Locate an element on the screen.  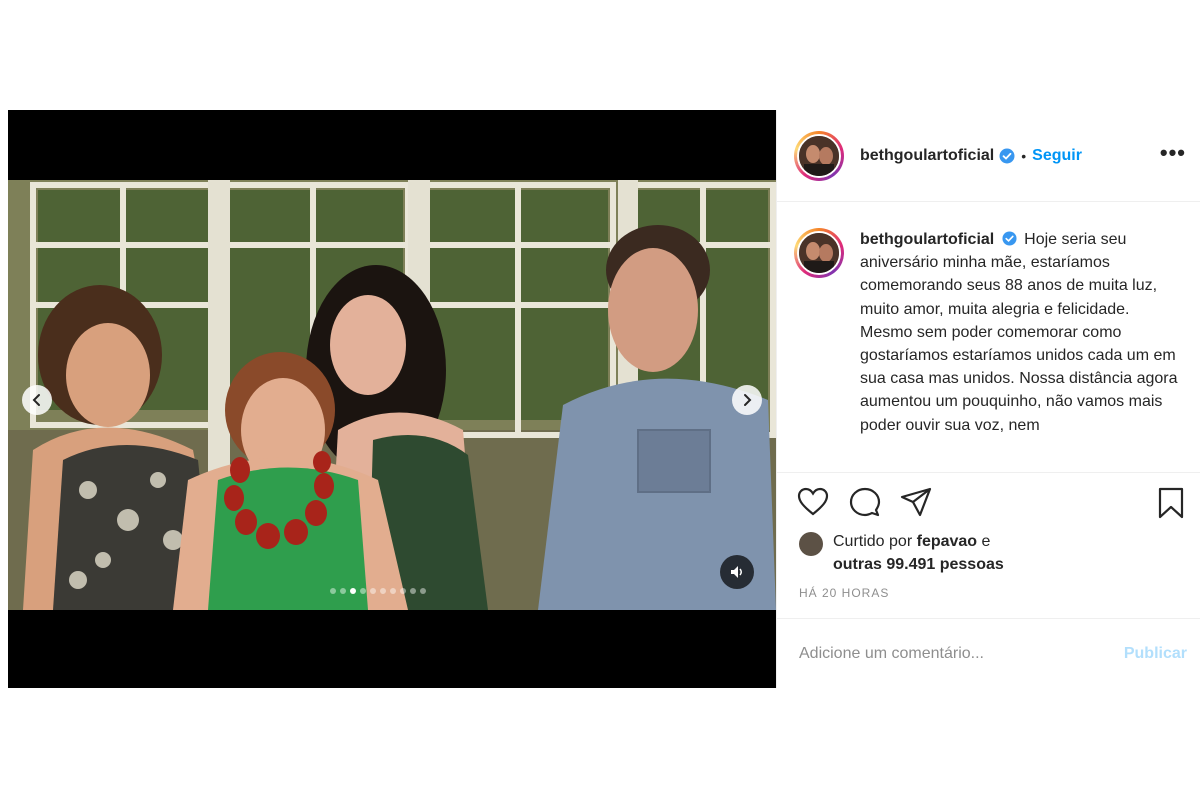
post-actions is located at coordinates (988, 502).